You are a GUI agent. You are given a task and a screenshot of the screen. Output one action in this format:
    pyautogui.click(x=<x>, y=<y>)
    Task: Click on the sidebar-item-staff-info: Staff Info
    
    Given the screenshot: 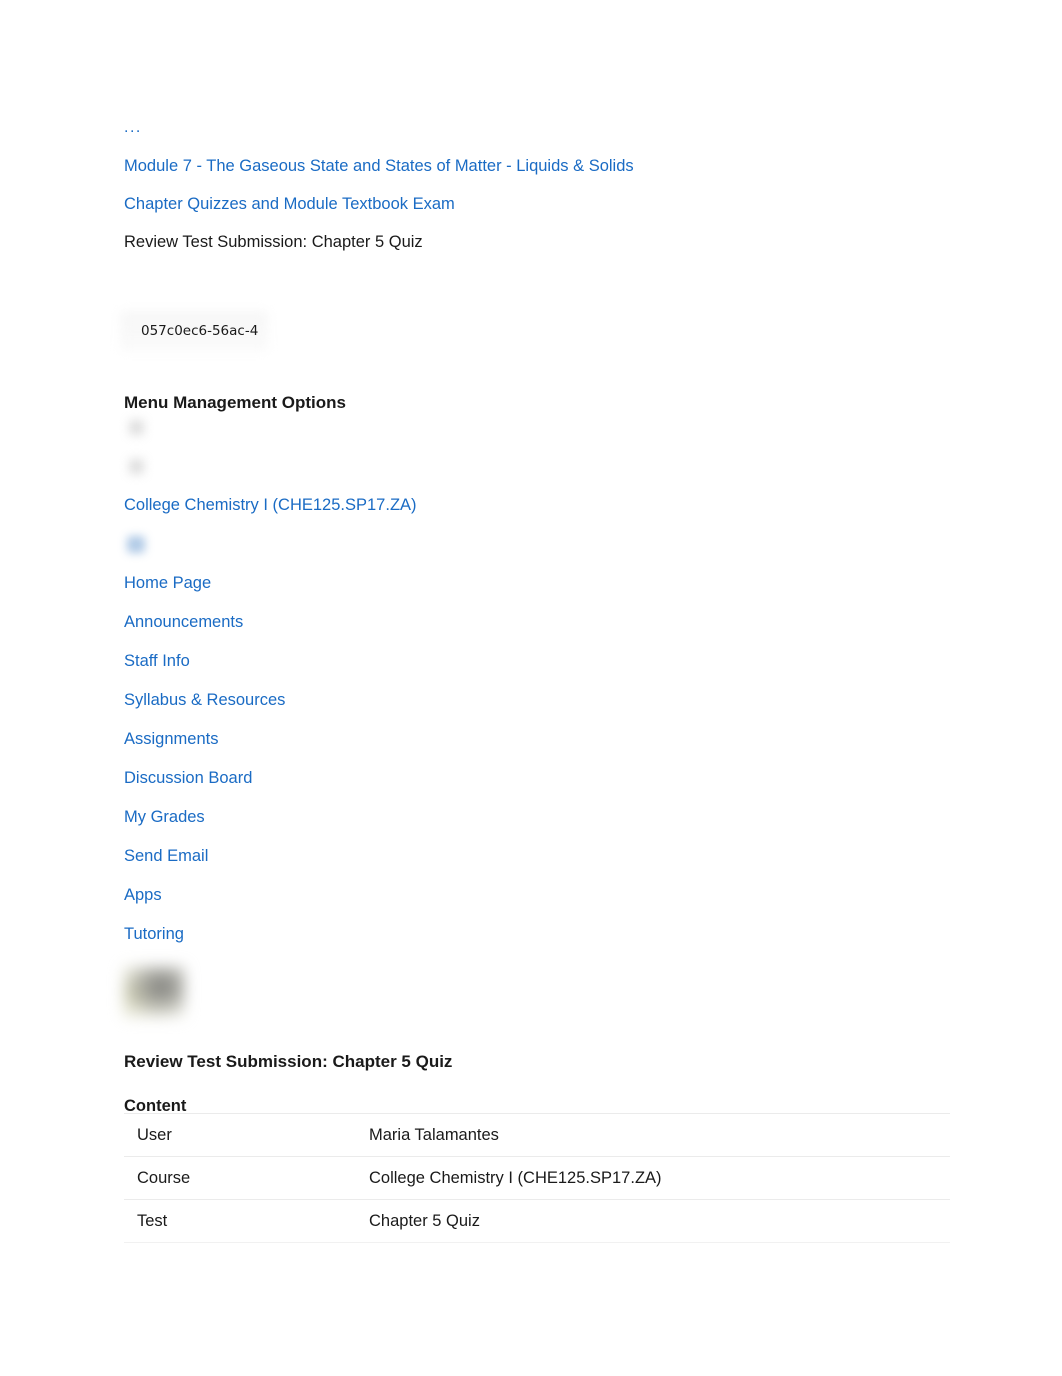 What is the action you would take?
    pyautogui.click(x=284, y=669)
    